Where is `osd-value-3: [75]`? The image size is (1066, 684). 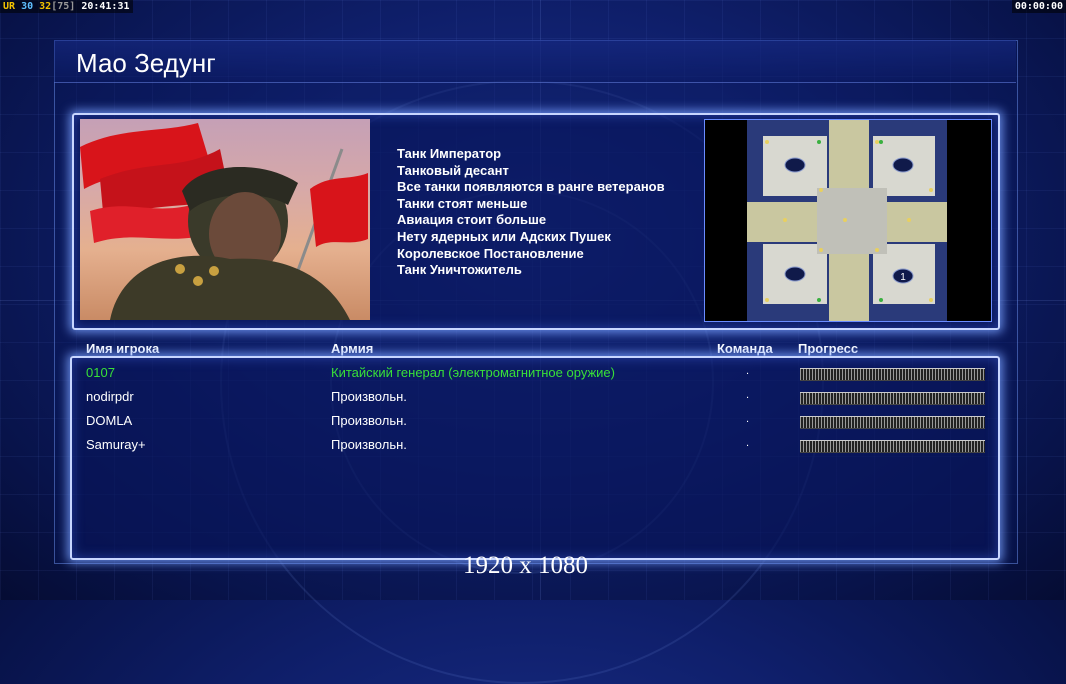
osd-value-3: [75] is located at coordinates (63, 6).